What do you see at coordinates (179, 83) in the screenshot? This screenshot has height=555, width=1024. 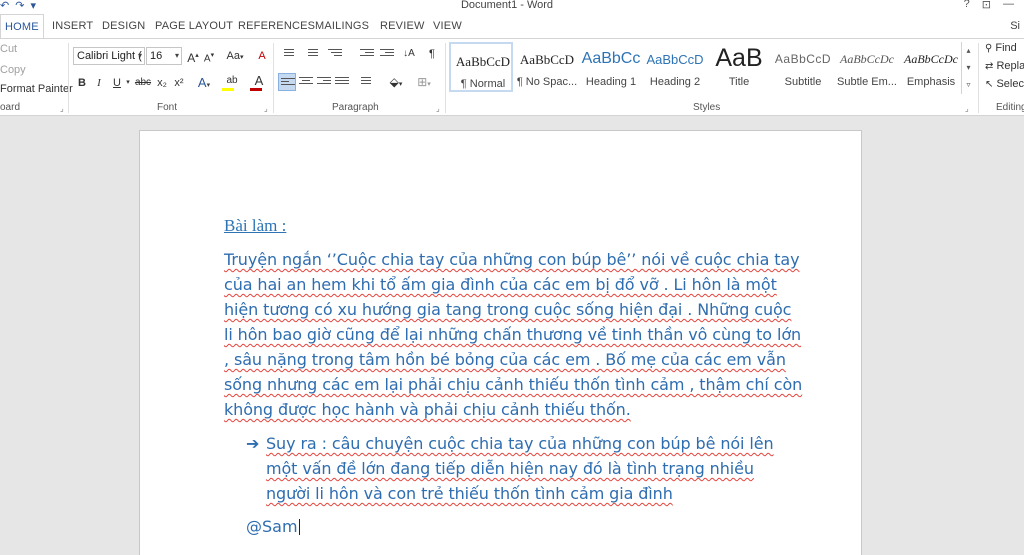 I see `superscript-button: x²` at bounding box center [179, 83].